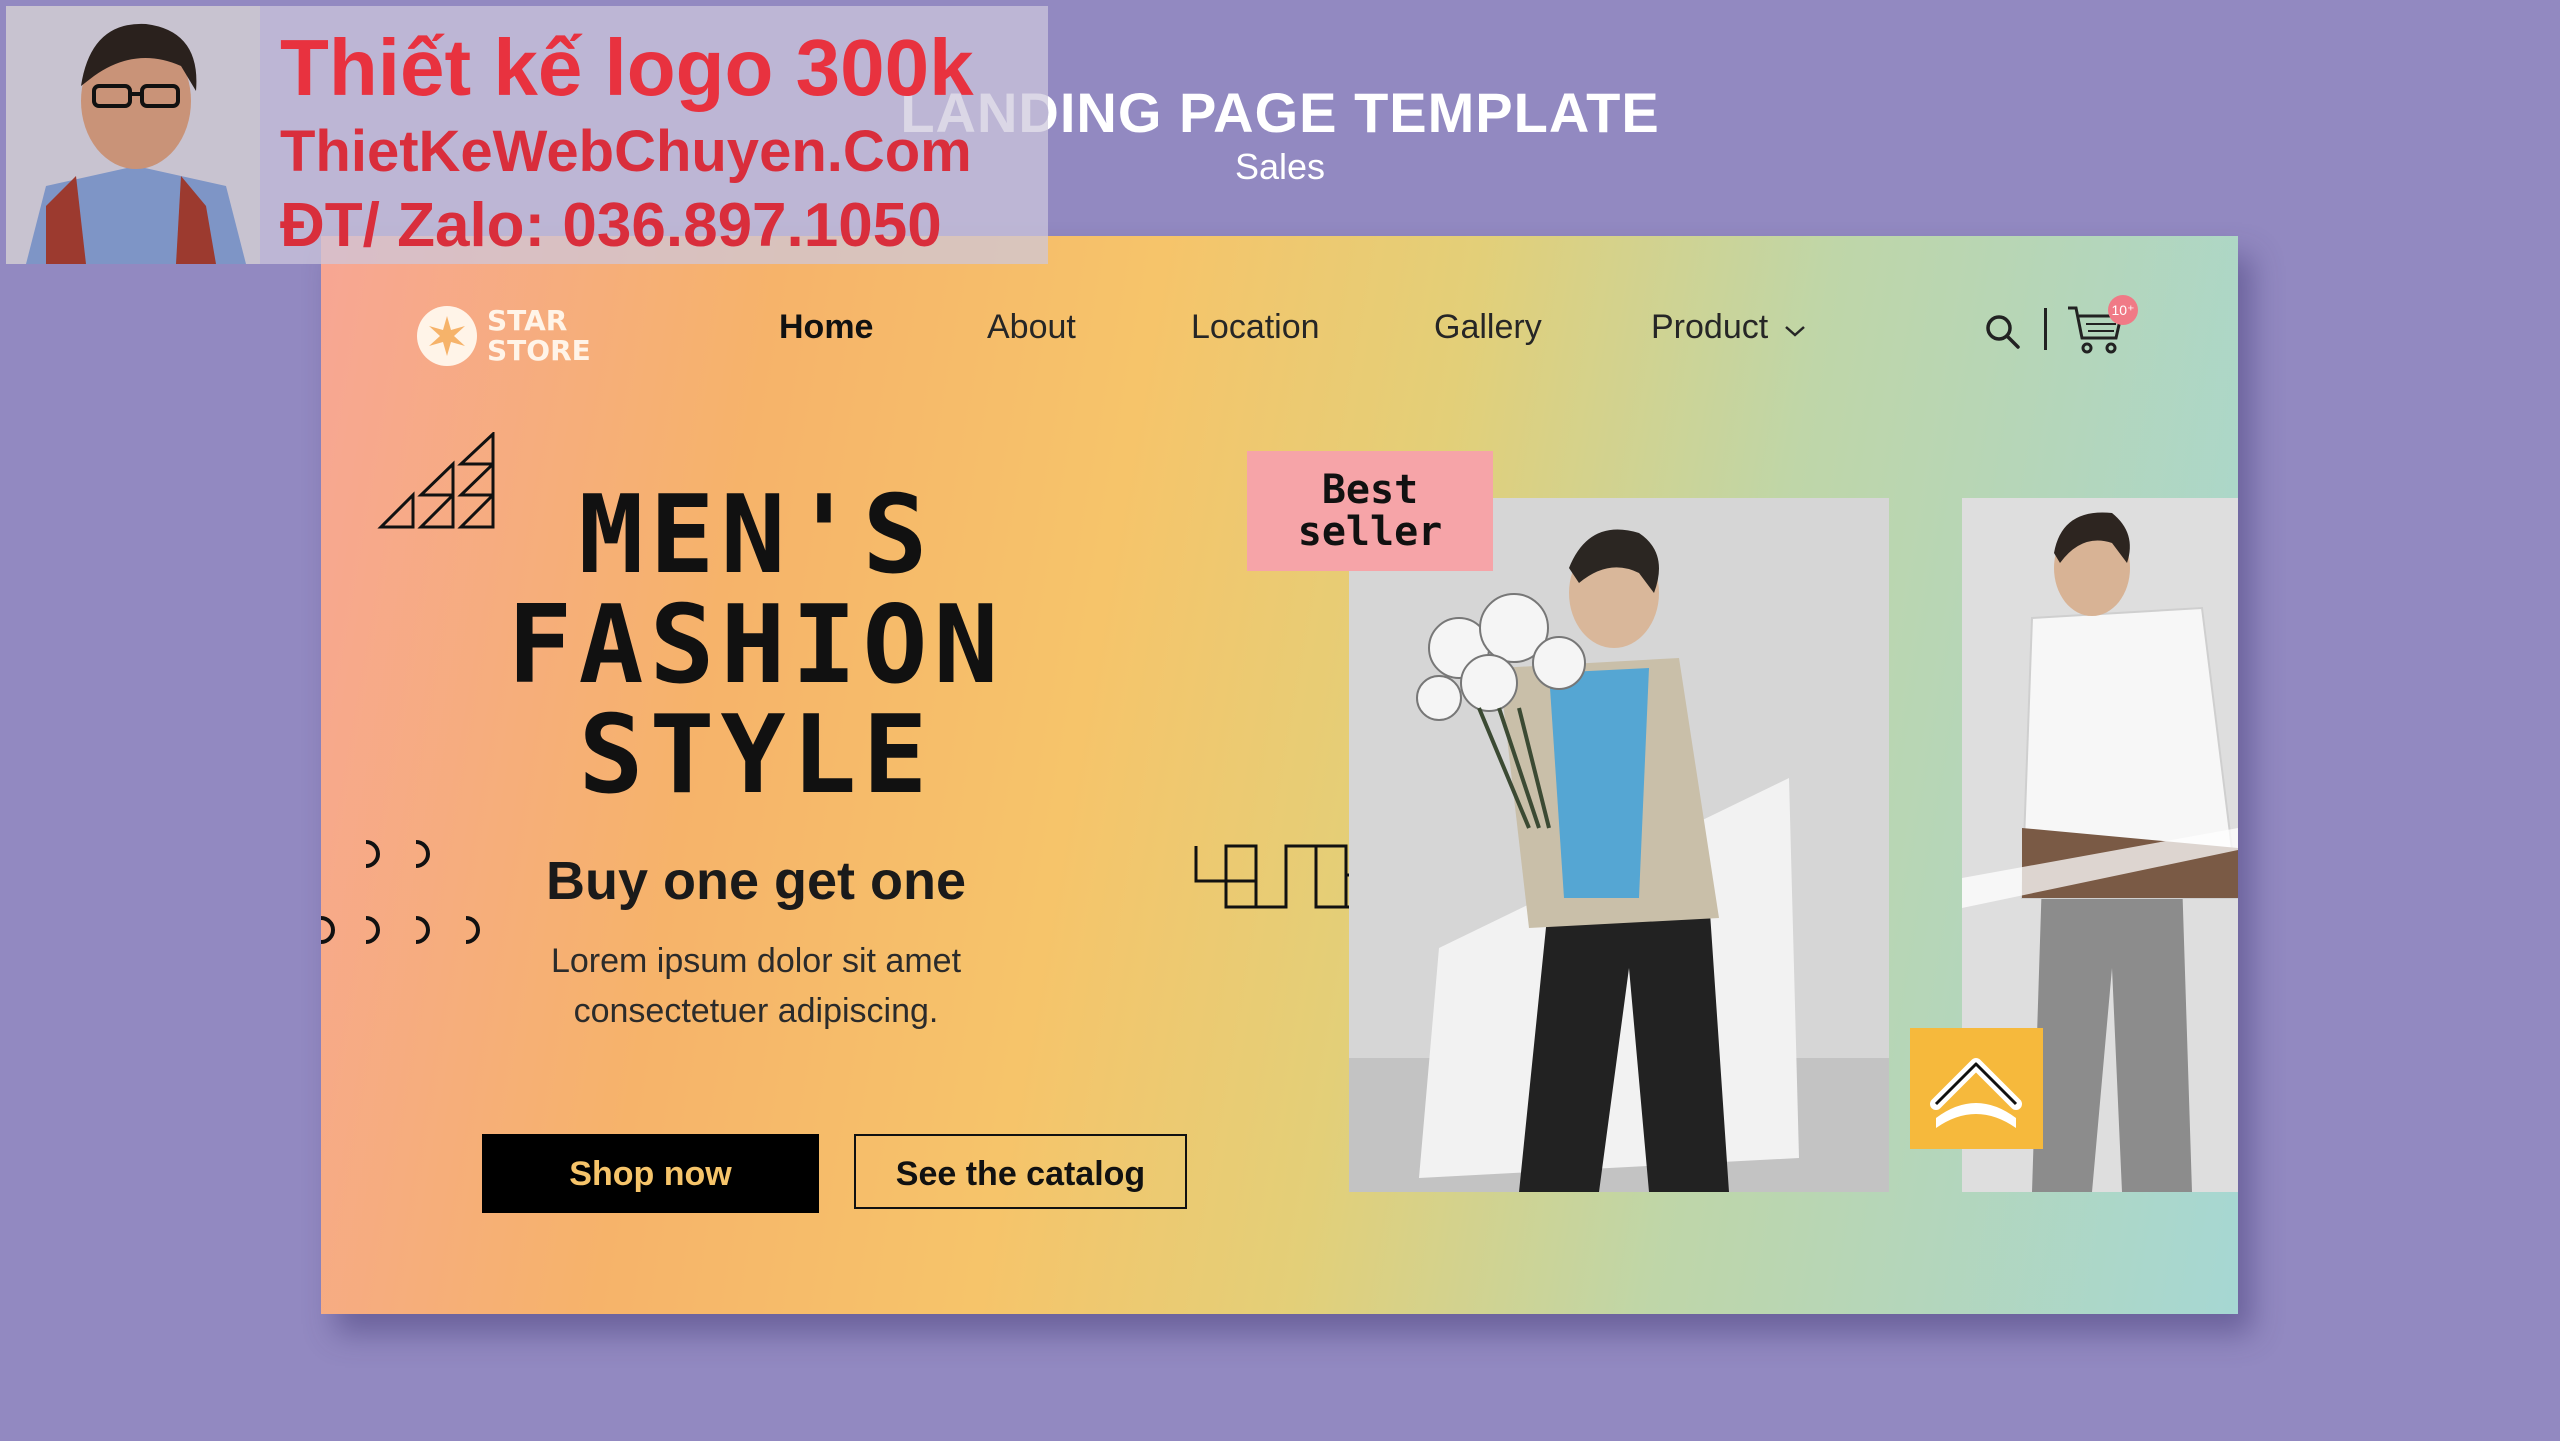 This screenshot has height=1441, width=2560. Describe the element at coordinates (539, 336) in the screenshot. I see `logo-wordmark: STAR STORE` at that location.